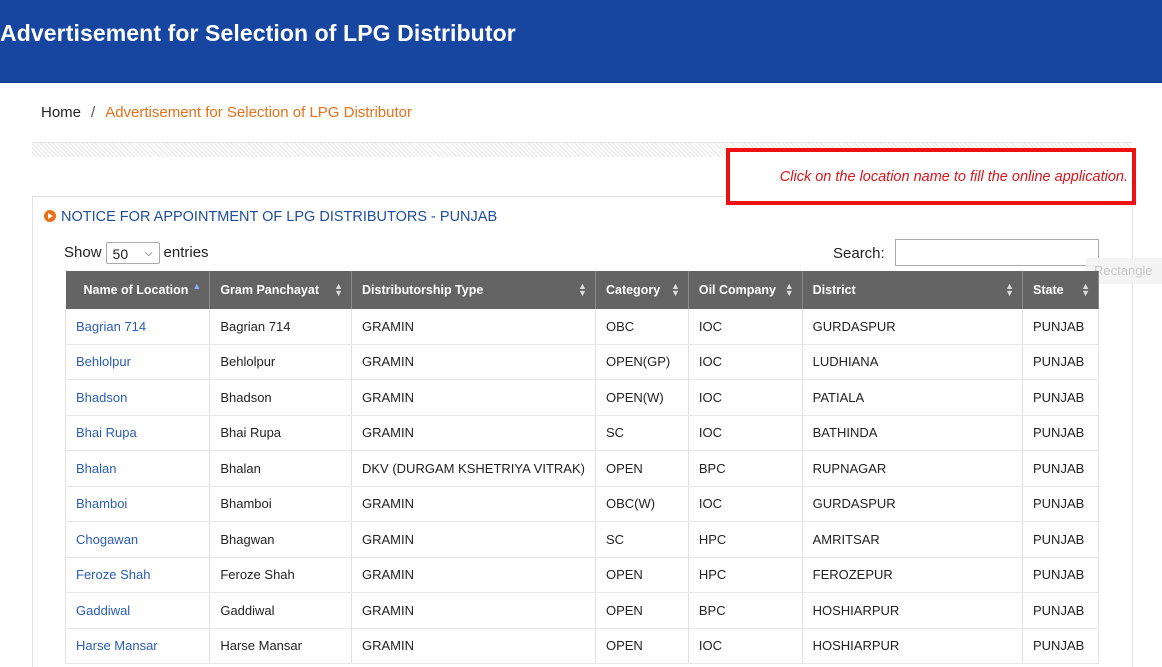  I want to click on location-cell: Chogawan, so click(137, 539).